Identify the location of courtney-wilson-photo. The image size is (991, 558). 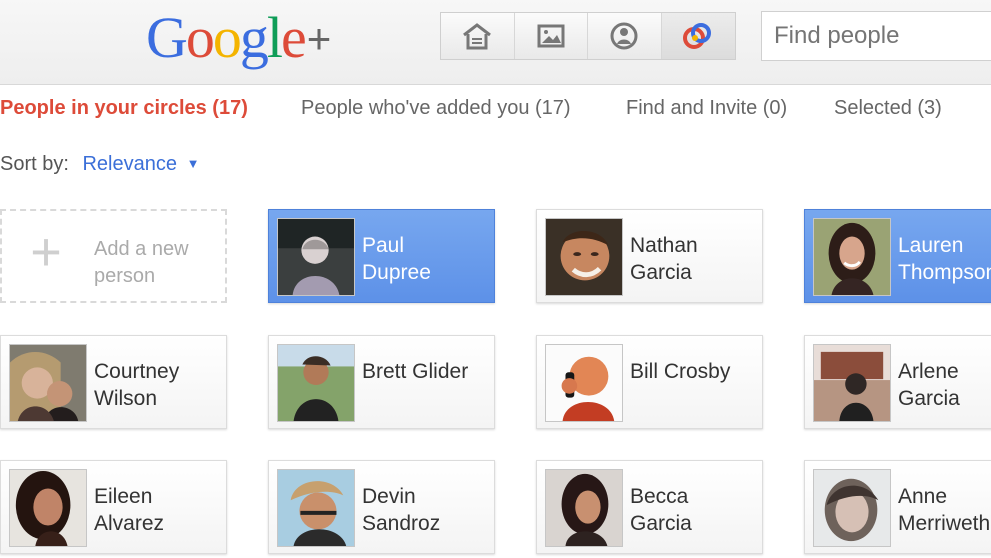
(48, 383).